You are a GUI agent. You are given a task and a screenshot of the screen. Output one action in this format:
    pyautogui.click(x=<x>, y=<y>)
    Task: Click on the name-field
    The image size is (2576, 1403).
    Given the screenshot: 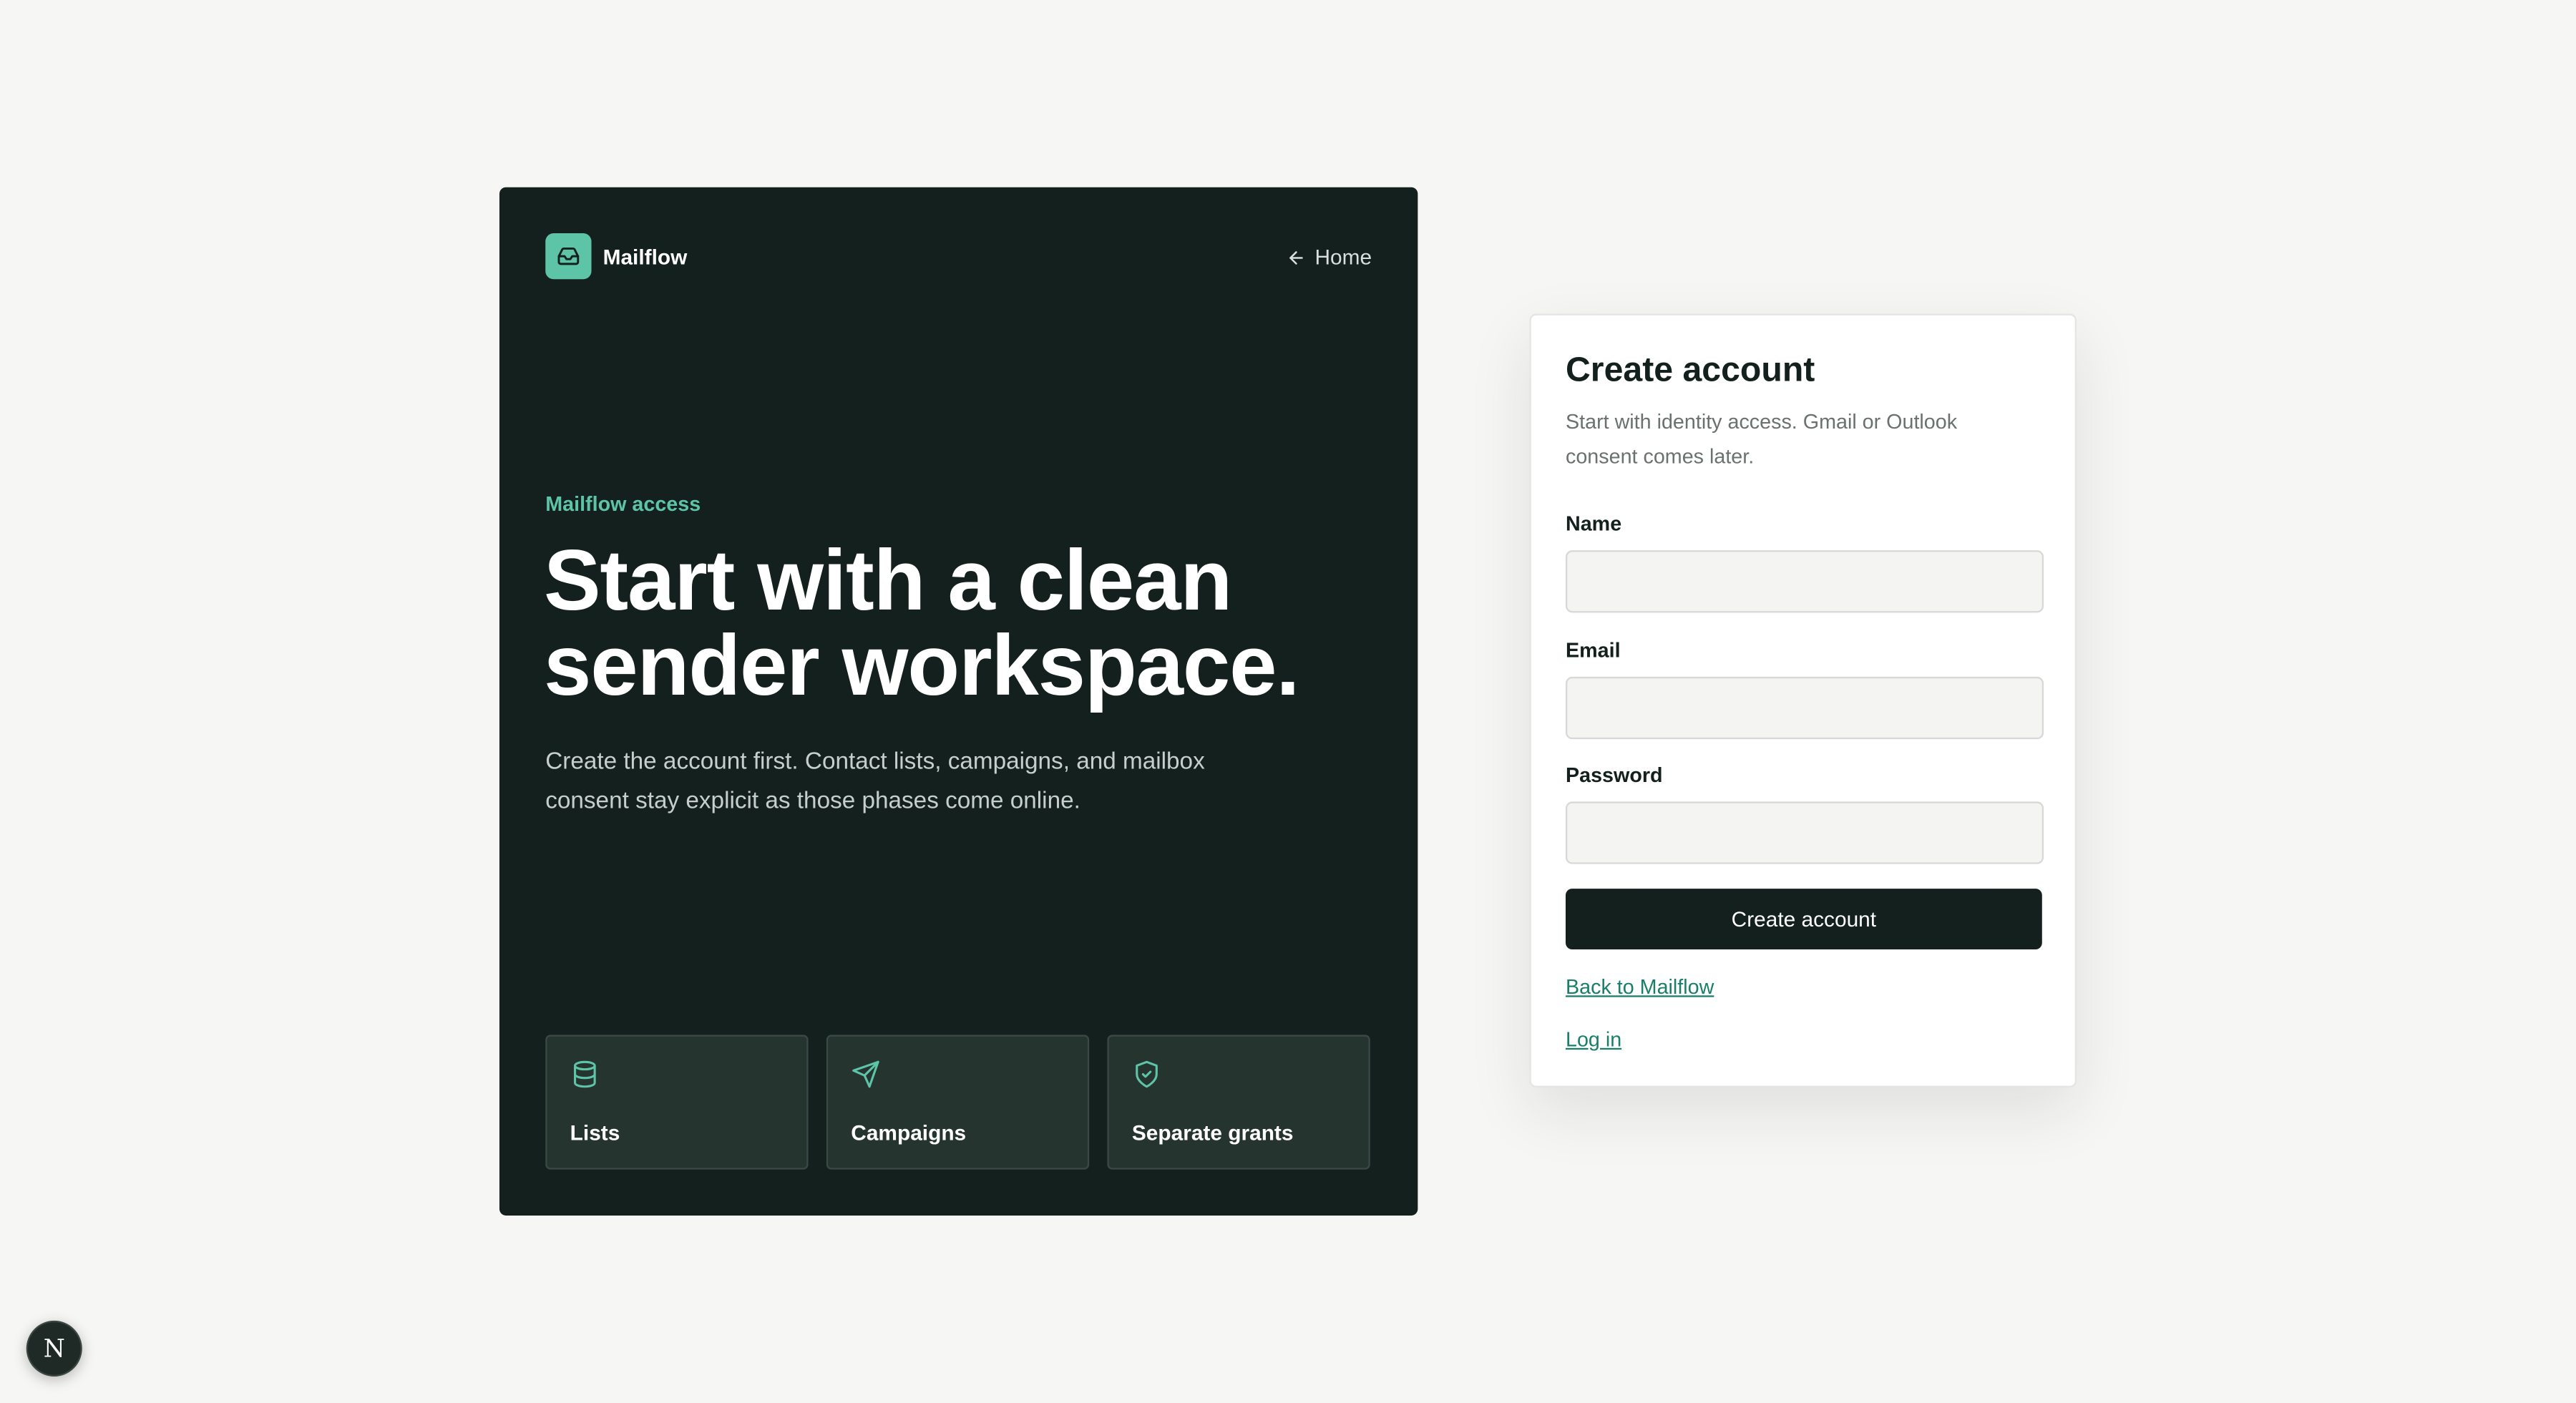 What is the action you would take?
    pyautogui.click(x=1804, y=581)
    